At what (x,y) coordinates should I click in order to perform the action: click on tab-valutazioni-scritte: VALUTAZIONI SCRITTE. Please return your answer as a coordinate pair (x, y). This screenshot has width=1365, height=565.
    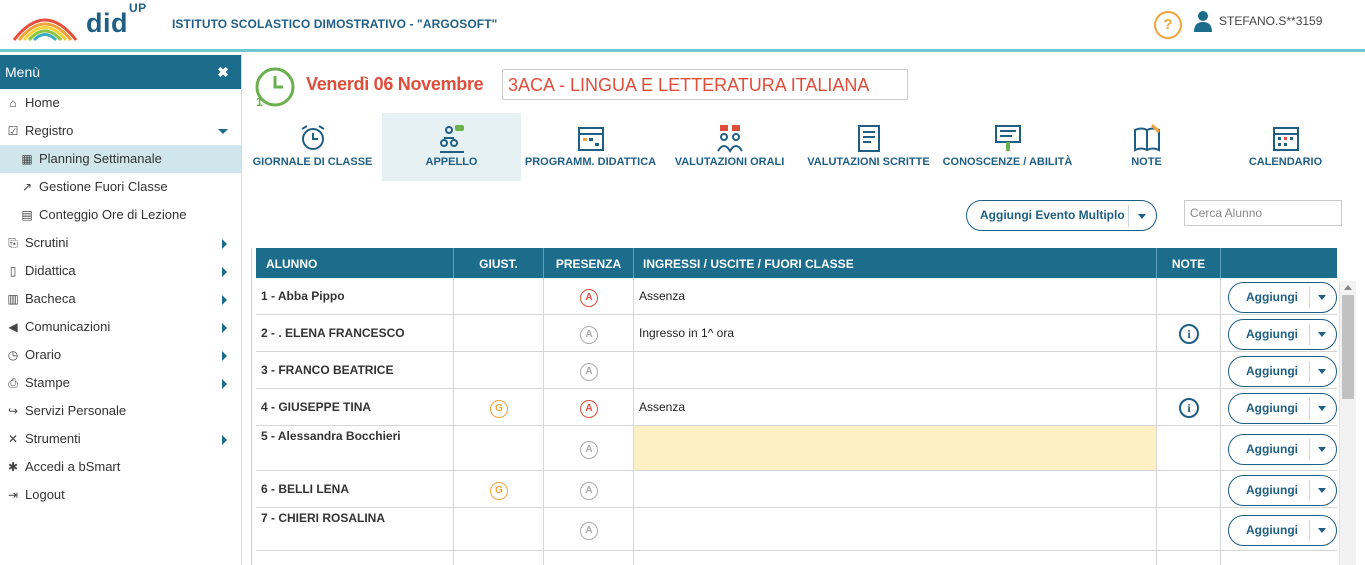
    Looking at the image, I should click on (868, 147).